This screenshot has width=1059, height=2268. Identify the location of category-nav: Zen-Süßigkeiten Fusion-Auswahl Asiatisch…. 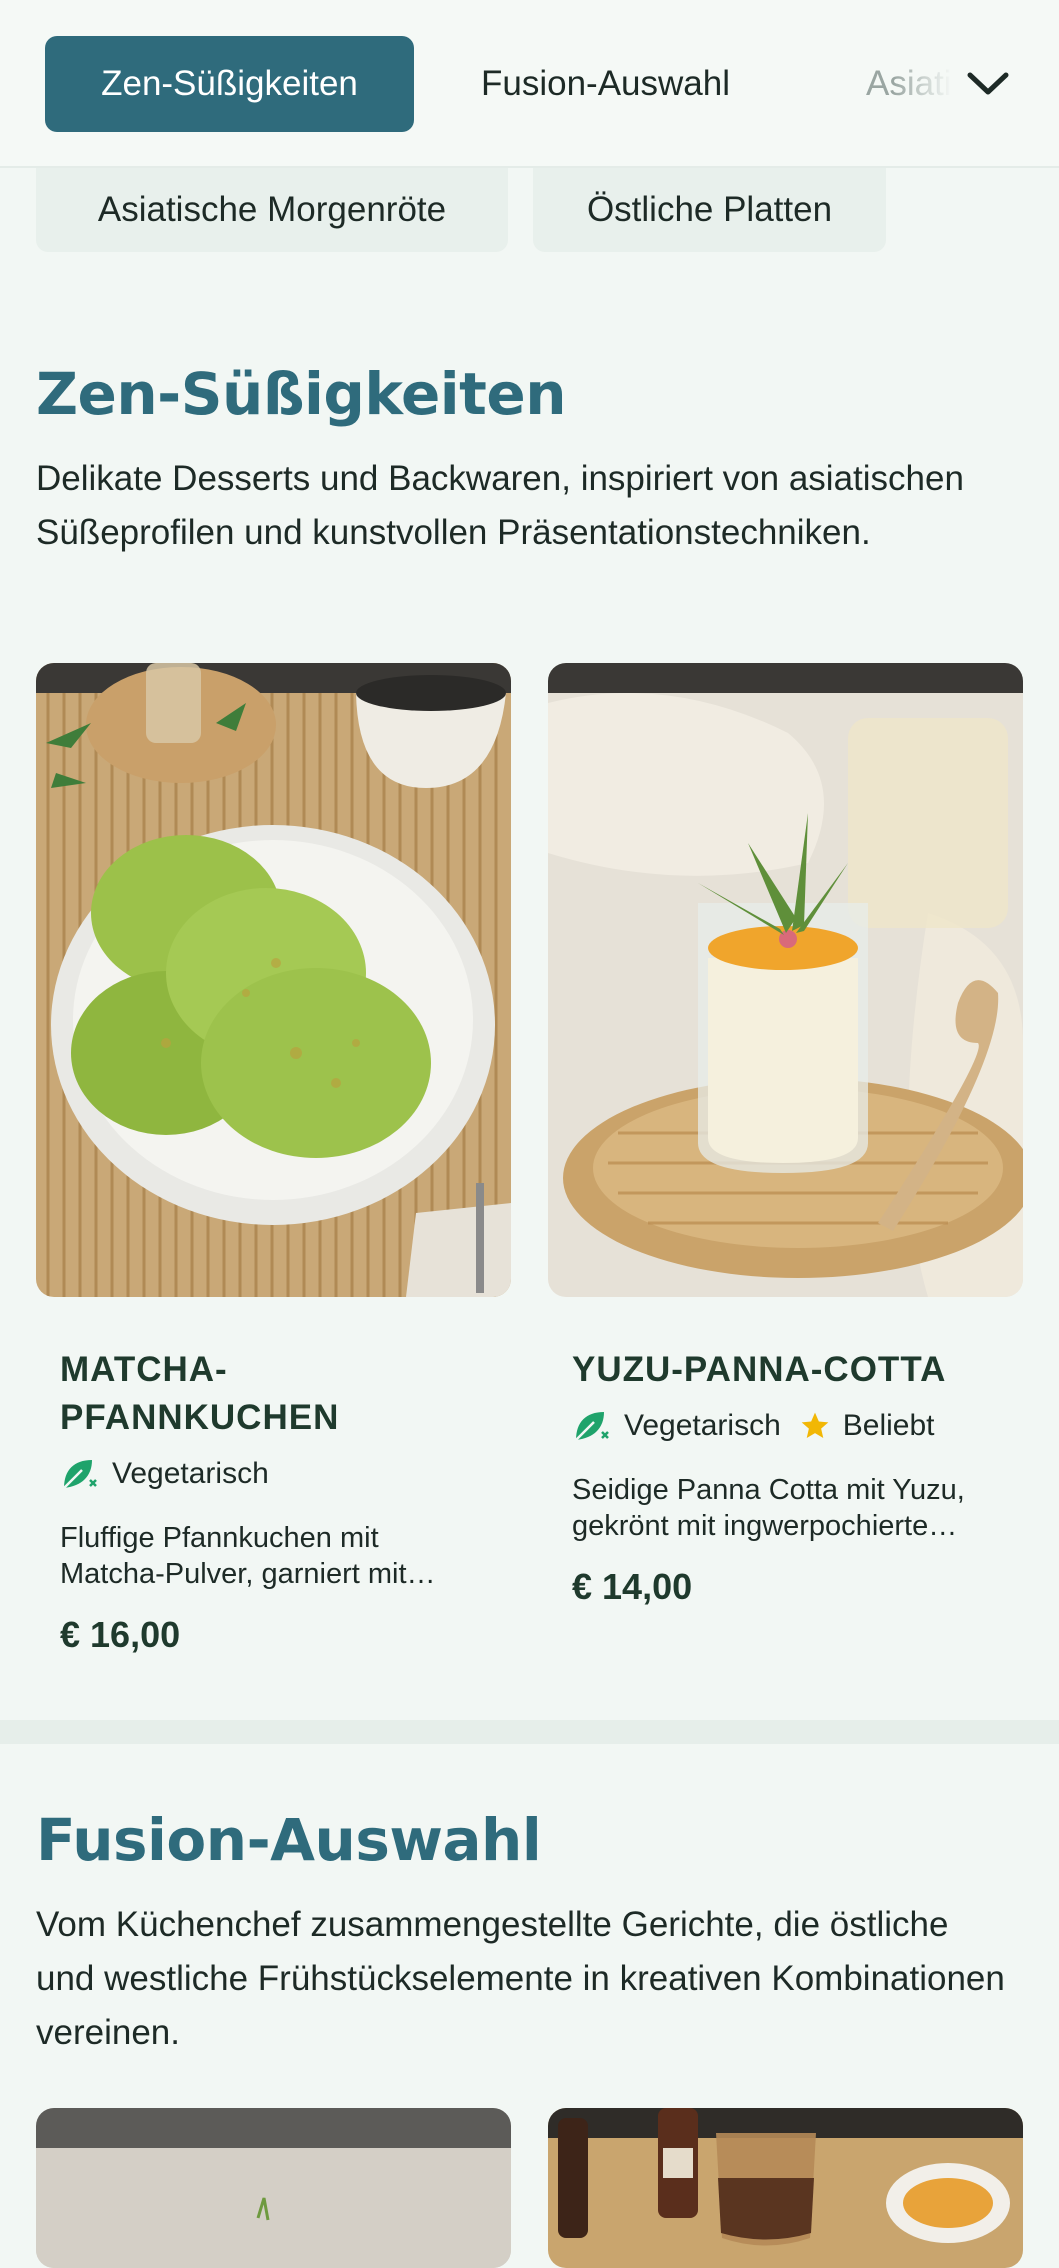
(529, 84).